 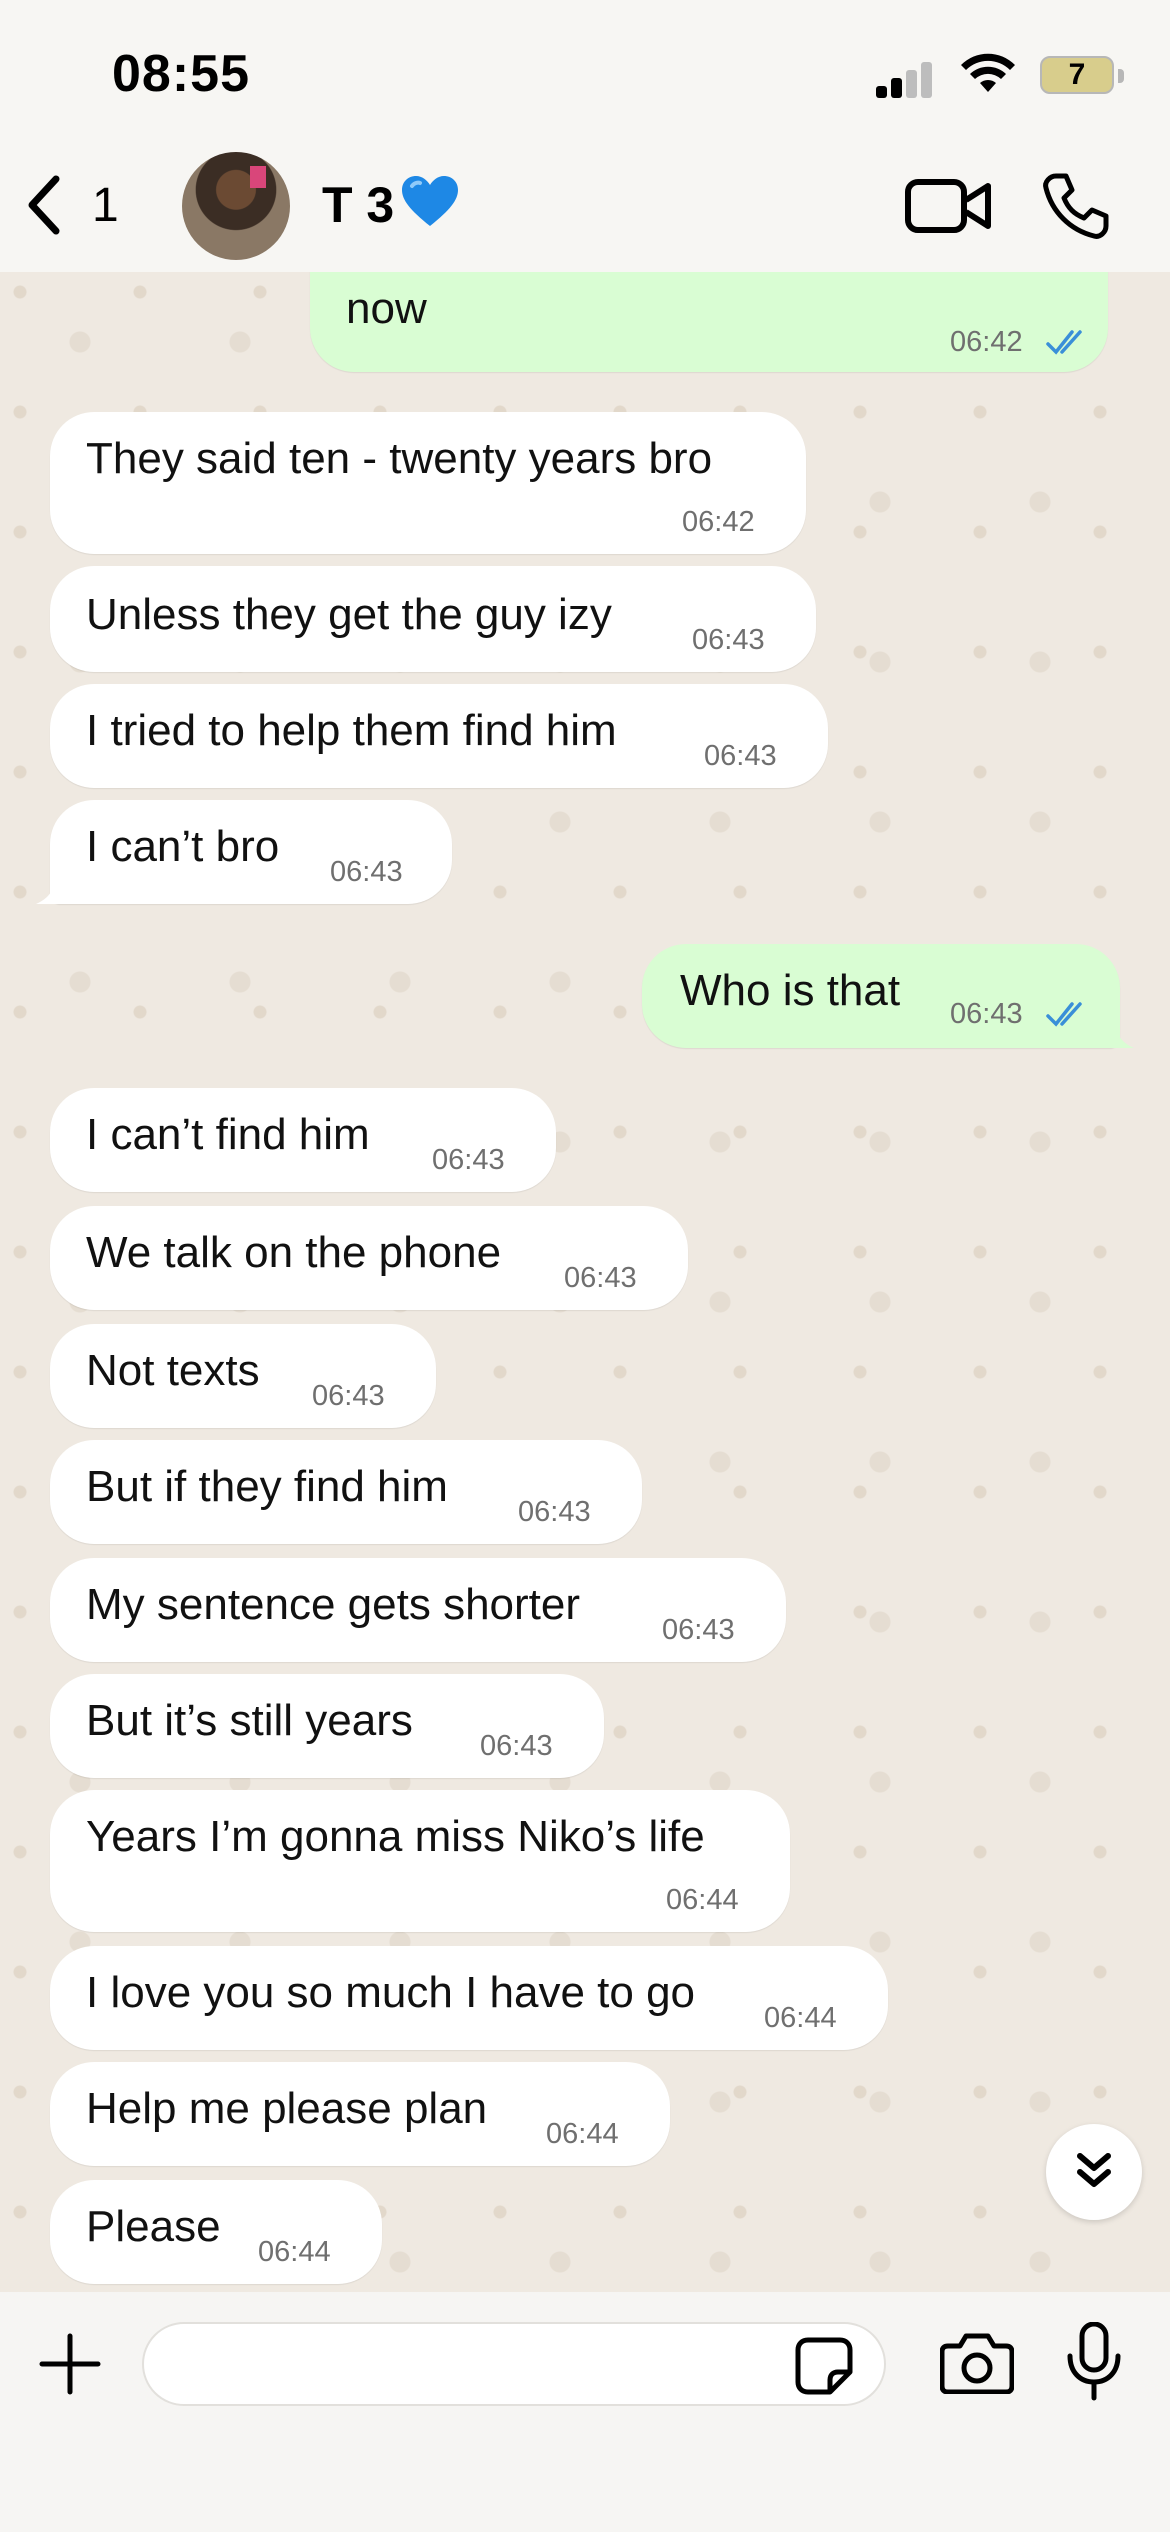 I want to click on message-text: I tried to help them find him, so click(x=351, y=730).